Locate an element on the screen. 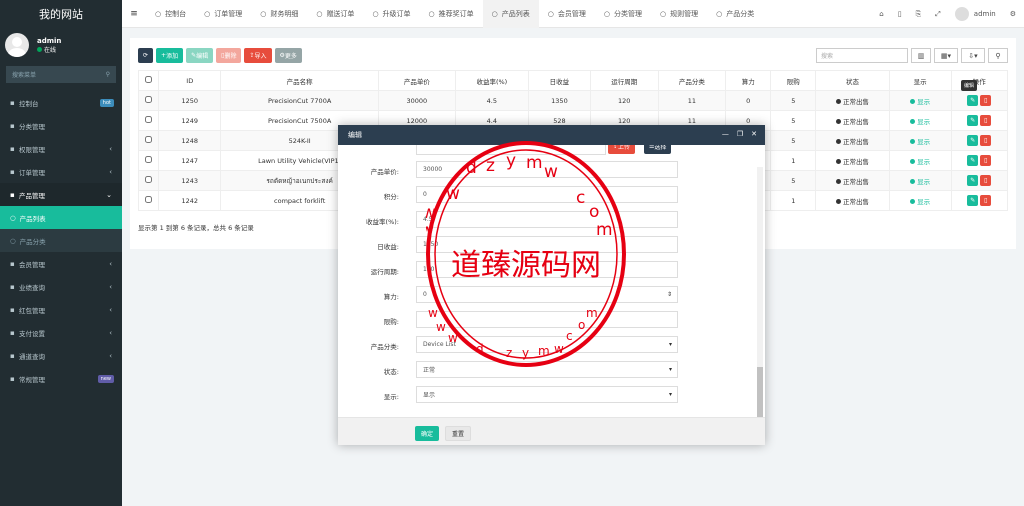 This screenshot has width=1024, height=506. select-all-checkbox is located at coordinates (148, 80).